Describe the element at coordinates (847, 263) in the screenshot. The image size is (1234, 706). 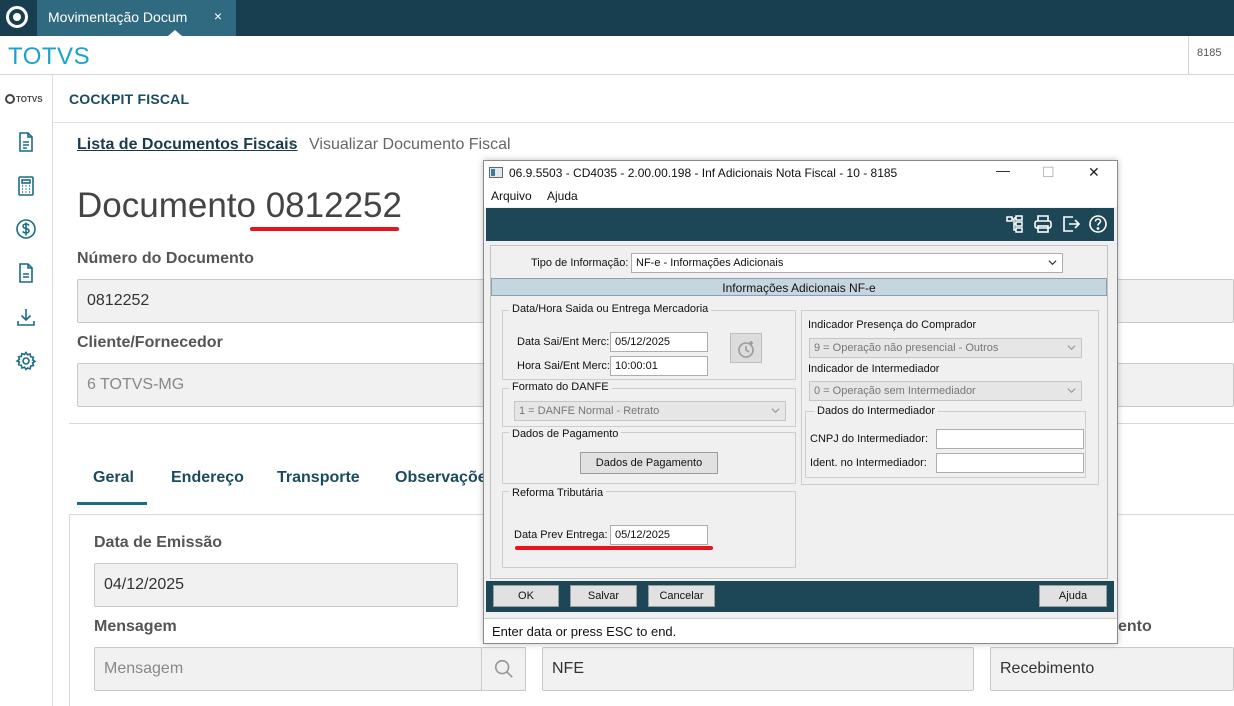
I see `tipo-informacao-select: NF-e - Informações Adicionais` at that location.